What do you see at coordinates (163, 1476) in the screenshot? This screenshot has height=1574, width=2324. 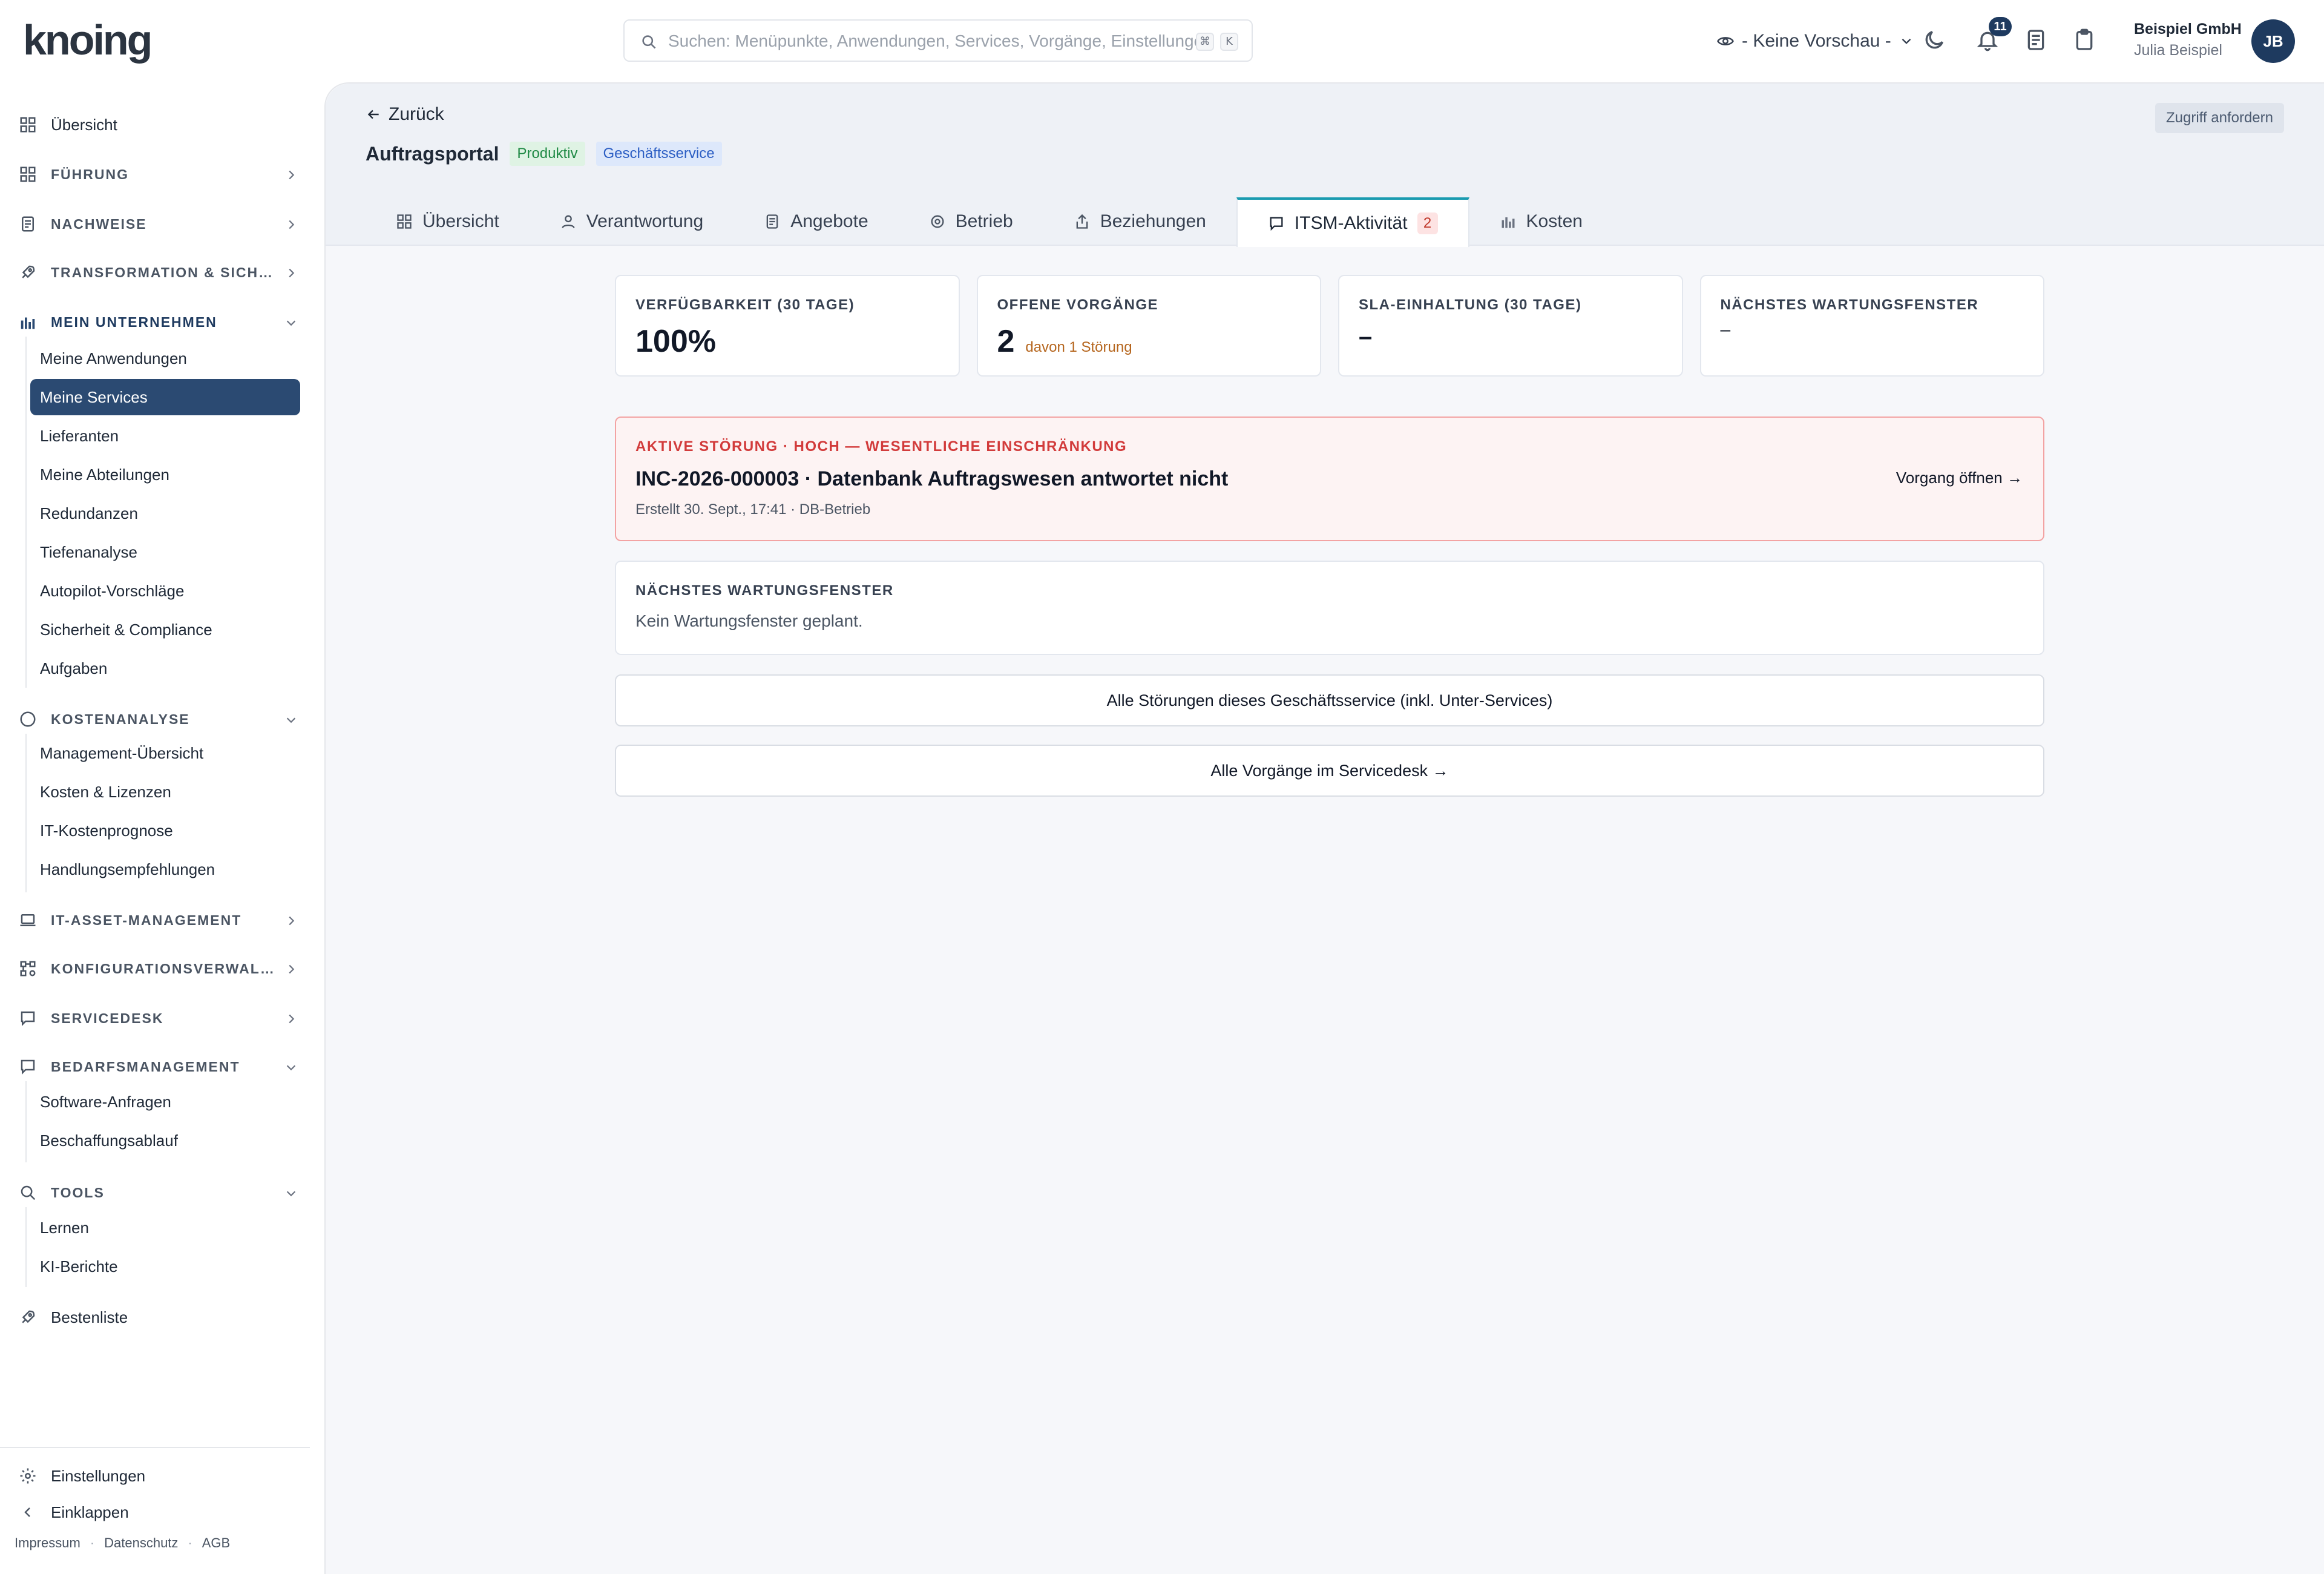 I see `sidebar-item-einstellungen: Einstellungen` at bounding box center [163, 1476].